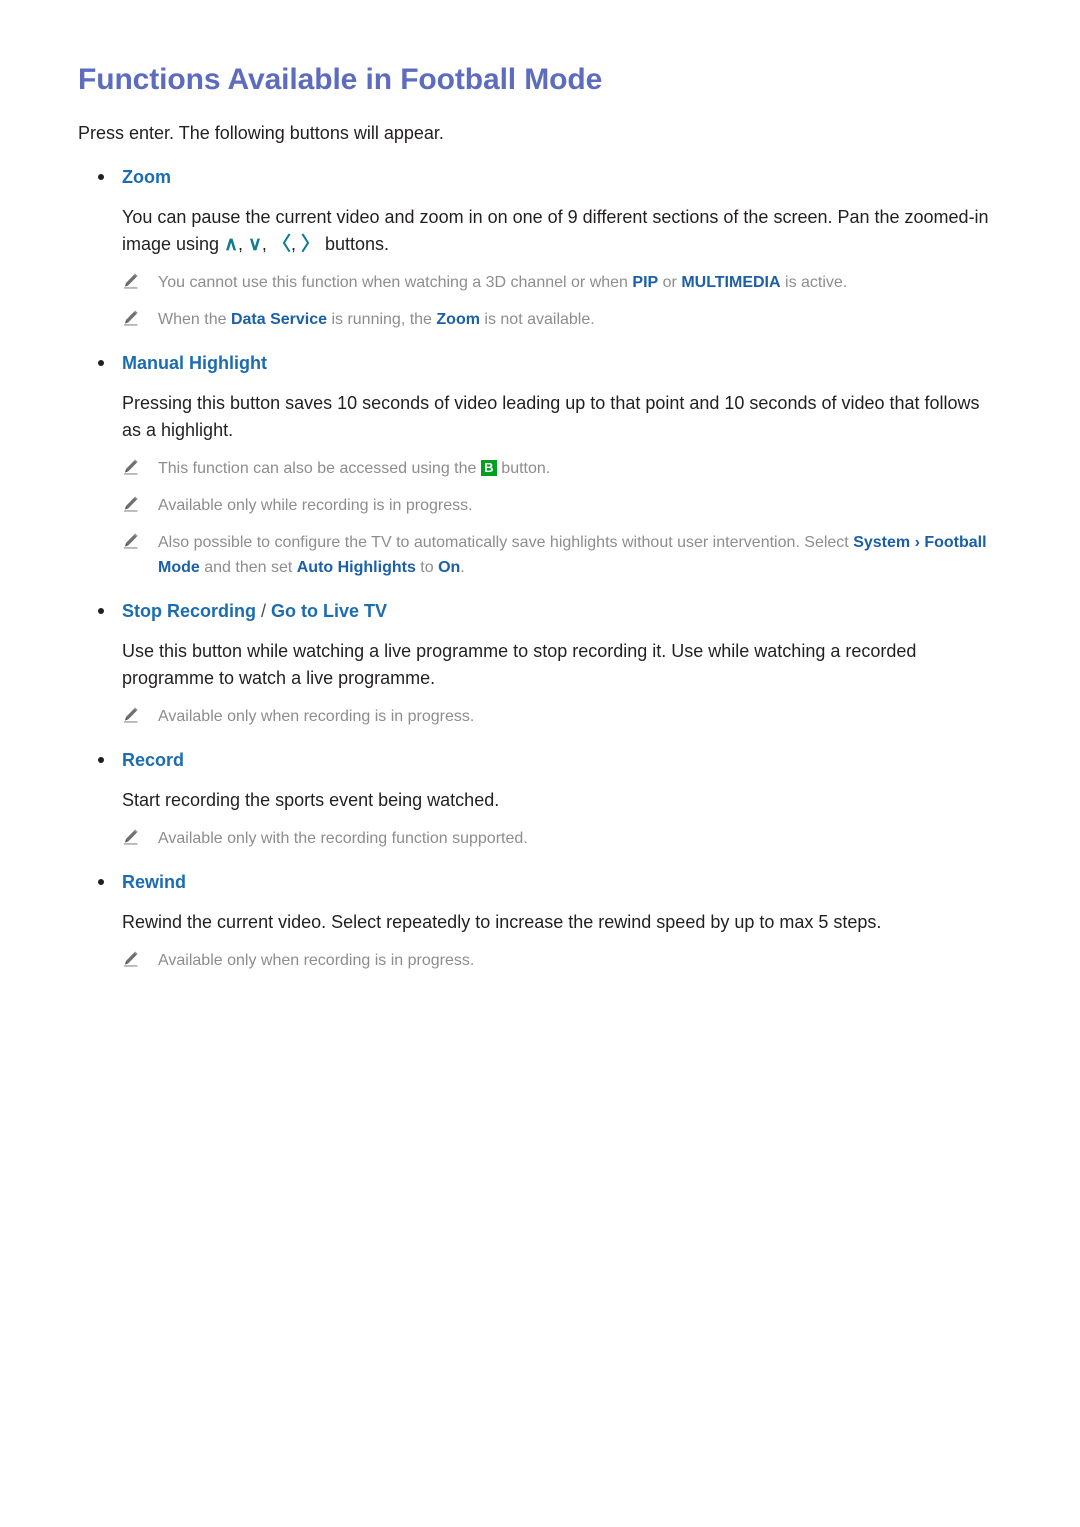  What do you see at coordinates (670, 282) in the screenshot?
I see `note-text-part2: or` at bounding box center [670, 282].